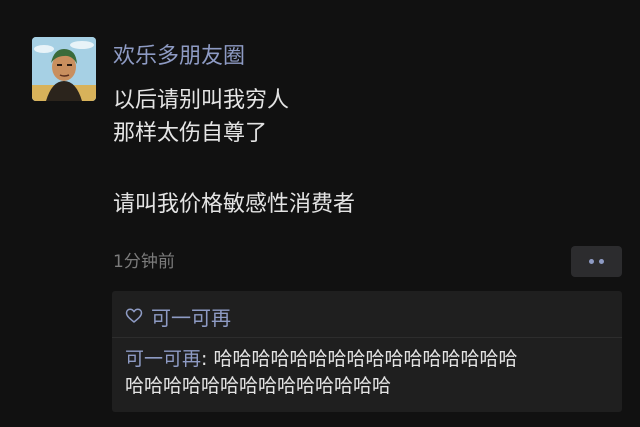  I want to click on likes-row: 可一可再, so click(178, 316).